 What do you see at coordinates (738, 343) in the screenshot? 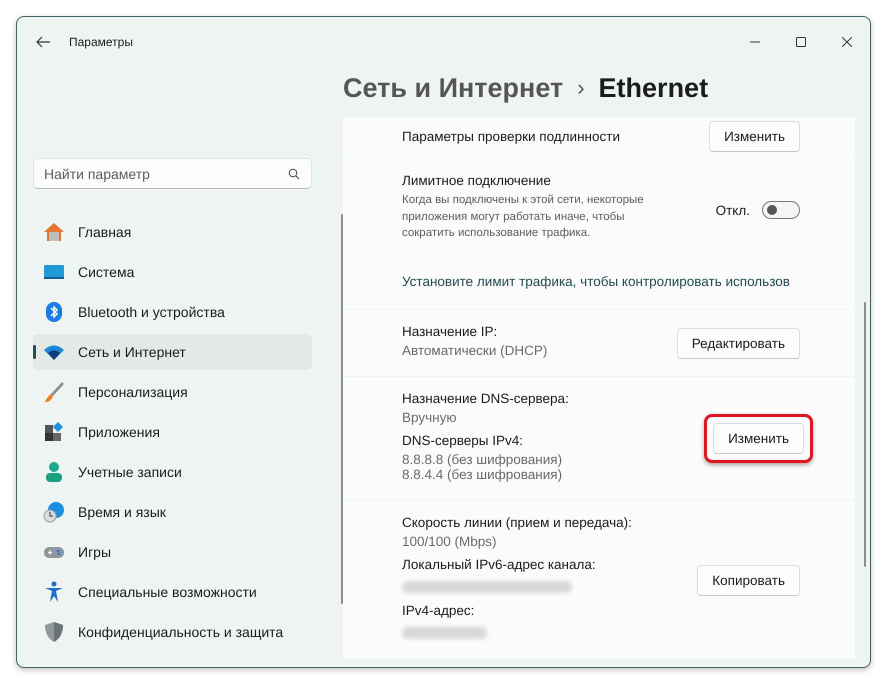
I see `change-button: Редактировать` at bounding box center [738, 343].